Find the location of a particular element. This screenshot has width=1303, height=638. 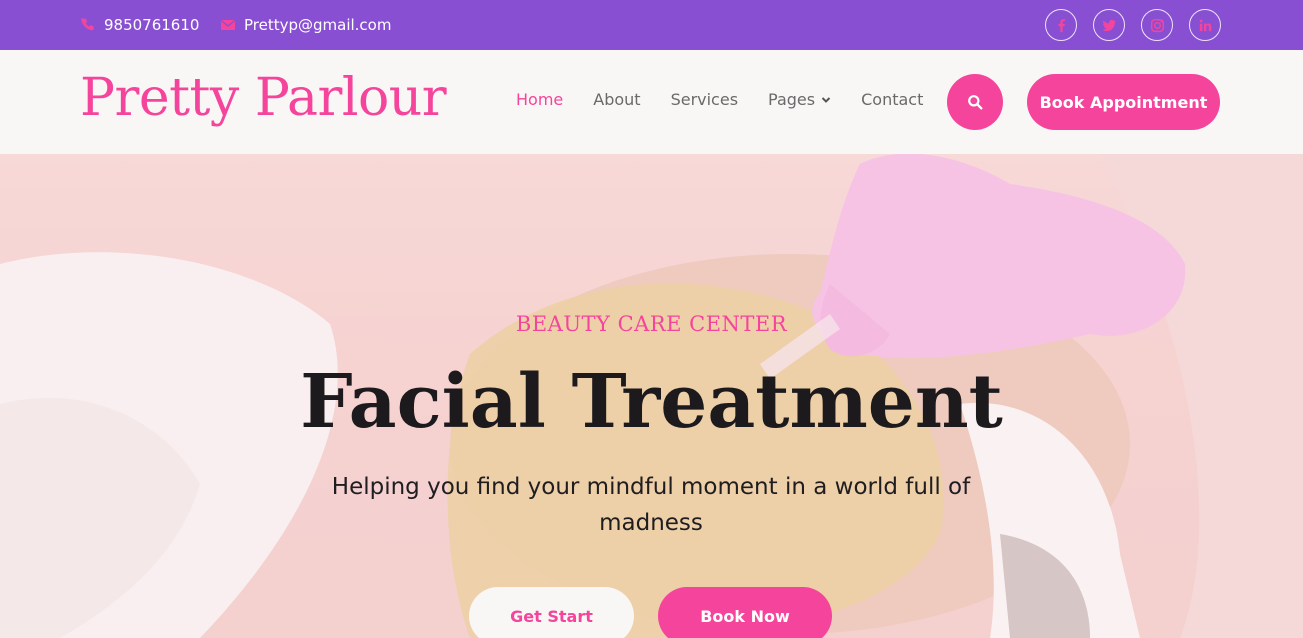

instagram-icon is located at coordinates (1157, 25).